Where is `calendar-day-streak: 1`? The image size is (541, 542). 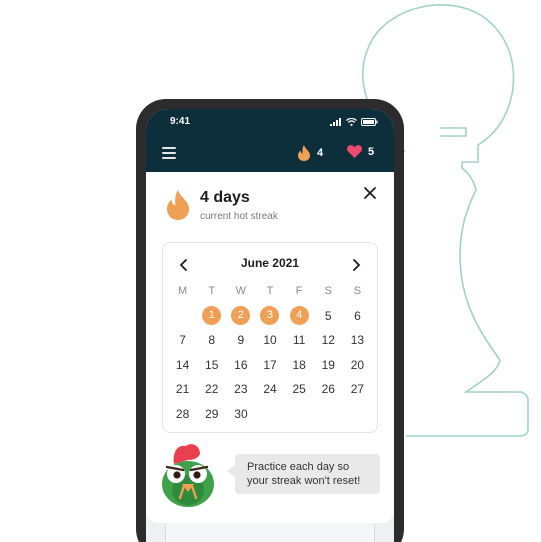
calendar-day-streak: 1 is located at coordinates (211, 316).